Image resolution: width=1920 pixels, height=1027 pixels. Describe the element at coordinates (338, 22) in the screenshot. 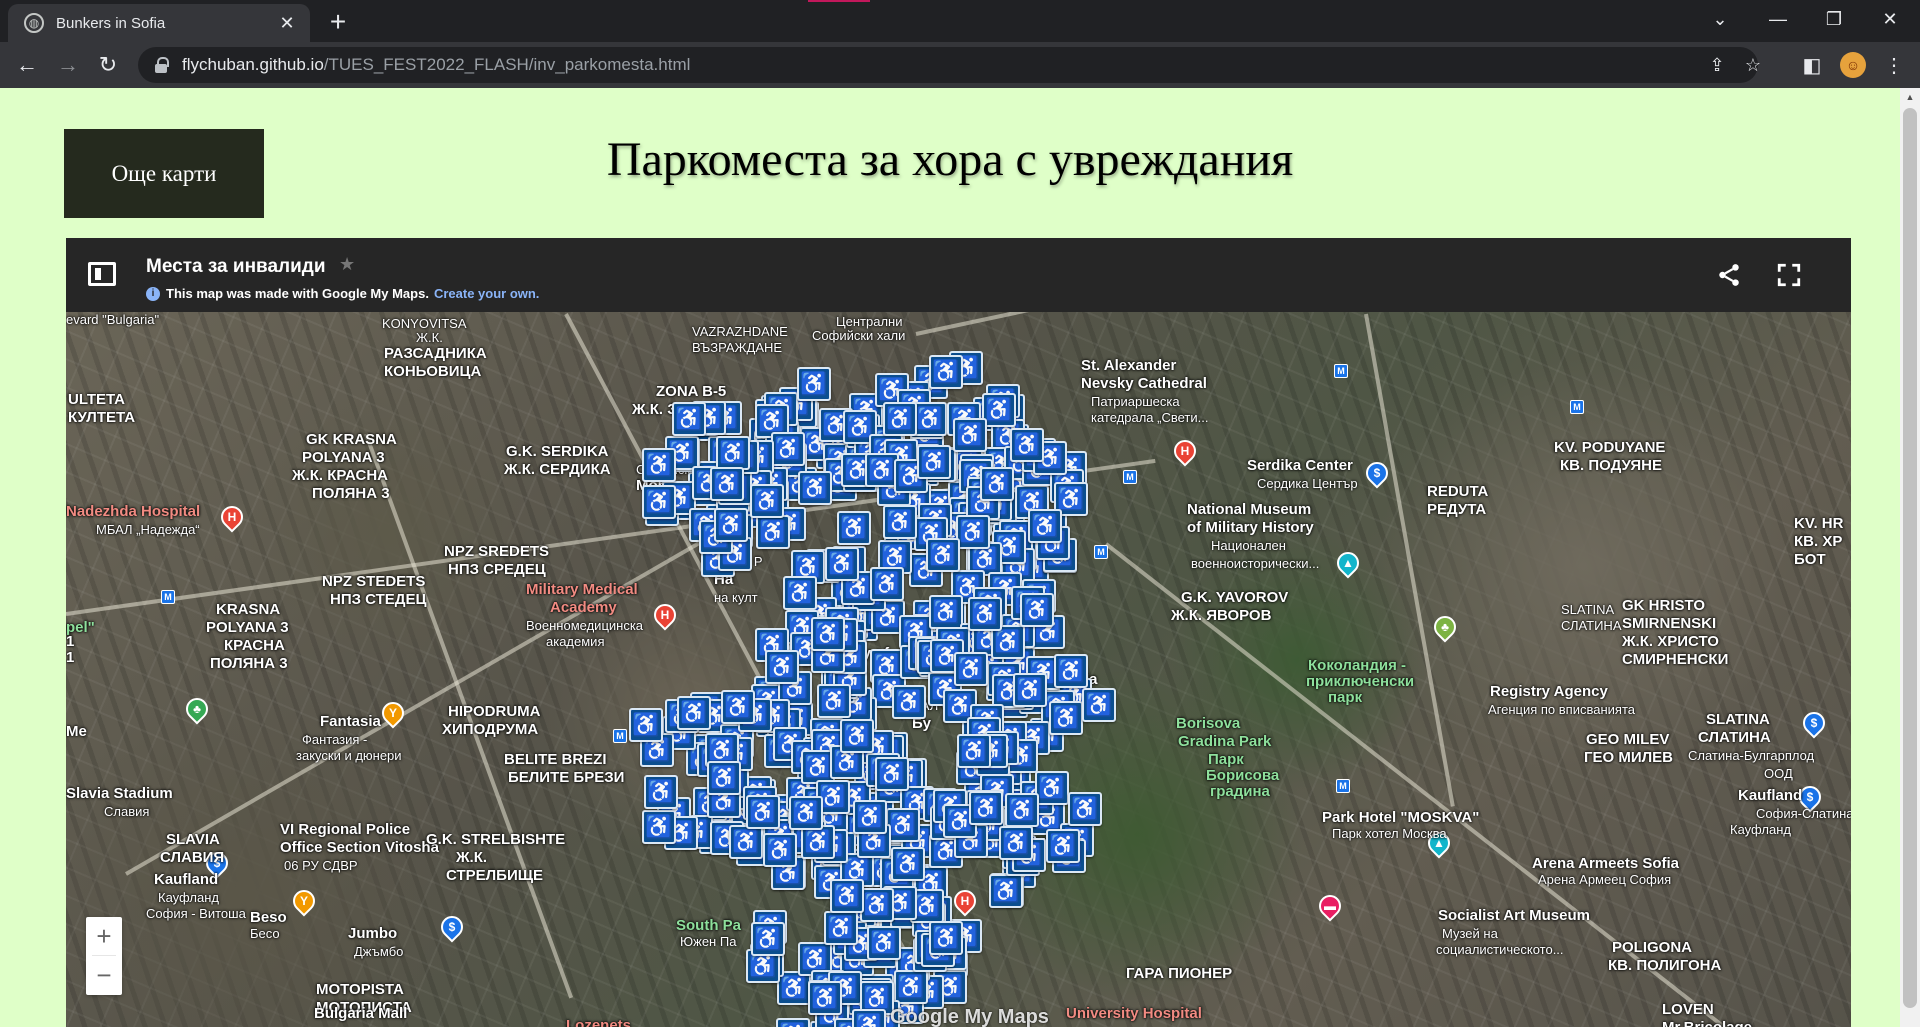

I see `new-tab-button: +` at that location.